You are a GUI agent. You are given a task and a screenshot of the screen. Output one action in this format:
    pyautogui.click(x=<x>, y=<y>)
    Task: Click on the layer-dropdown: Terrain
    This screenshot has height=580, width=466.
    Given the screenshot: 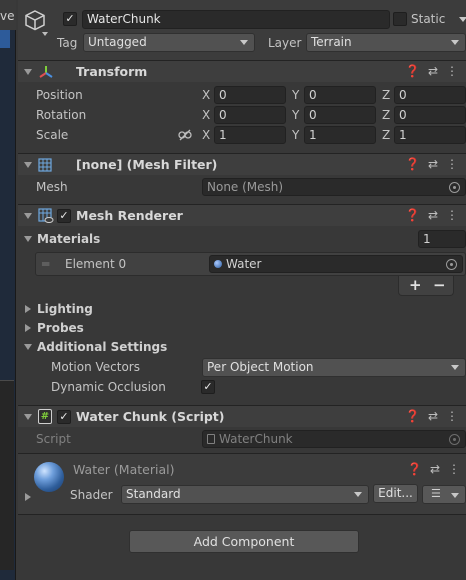 What is the action you would take?
    pyautogui.click(x=386, y=42)
    